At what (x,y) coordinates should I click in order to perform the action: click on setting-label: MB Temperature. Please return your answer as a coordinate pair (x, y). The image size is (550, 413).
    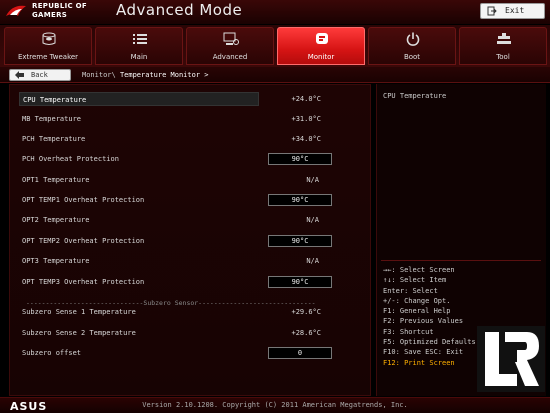
    Looking at the image, I should click on (52, 119).